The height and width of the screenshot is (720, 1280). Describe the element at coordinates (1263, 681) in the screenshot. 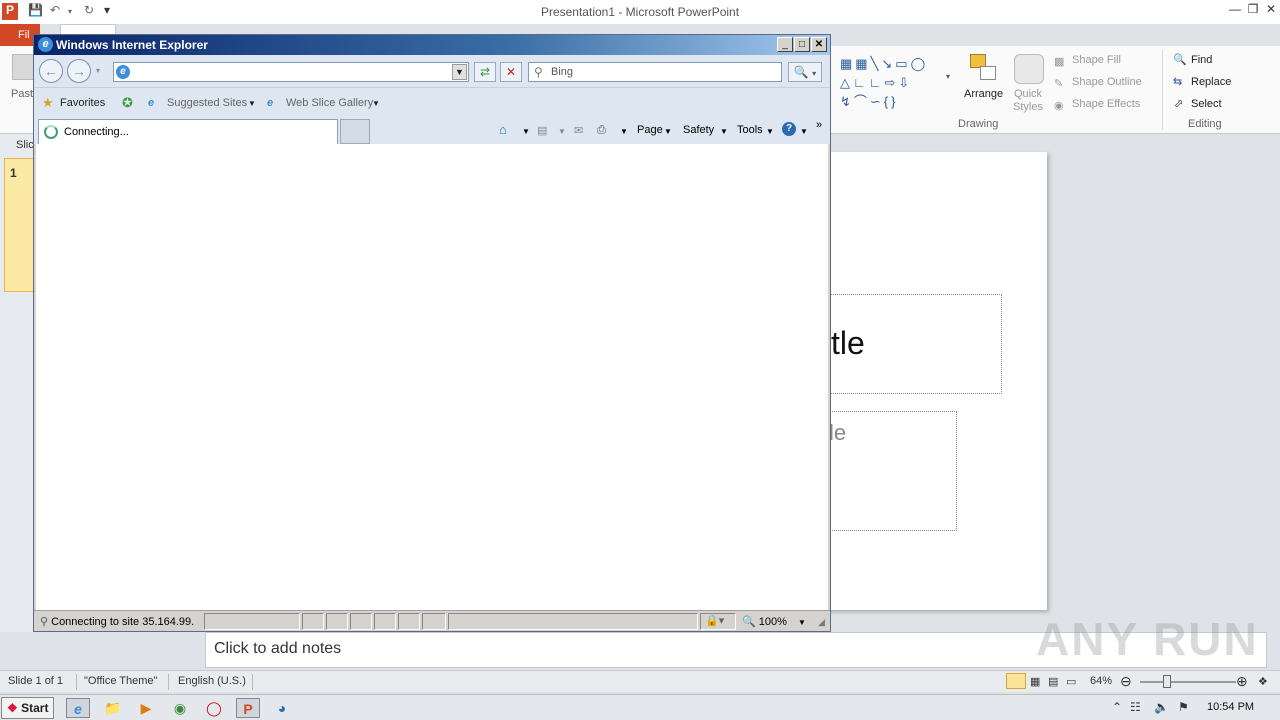

I see `fit-to-window-icon: ❖` at that location.